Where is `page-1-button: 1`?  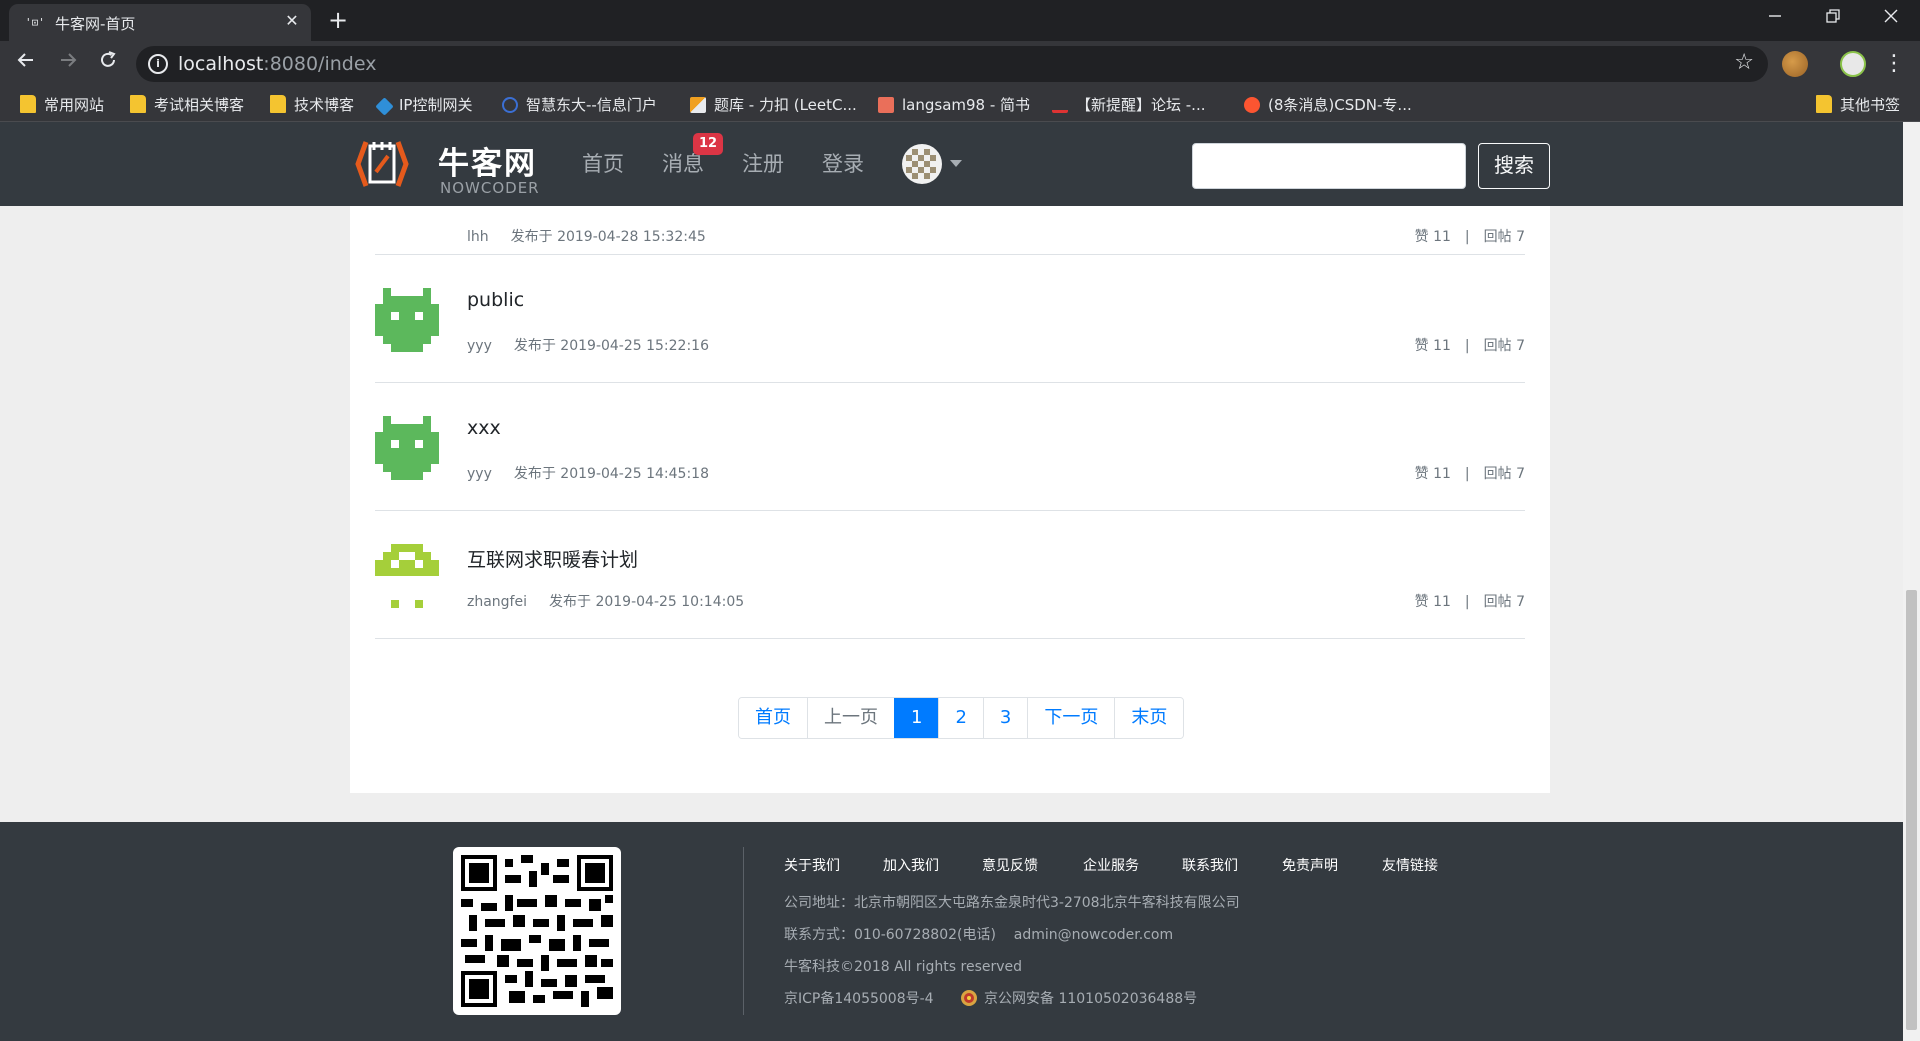
page-1-button: 1 is located at coordinates (916, 718).